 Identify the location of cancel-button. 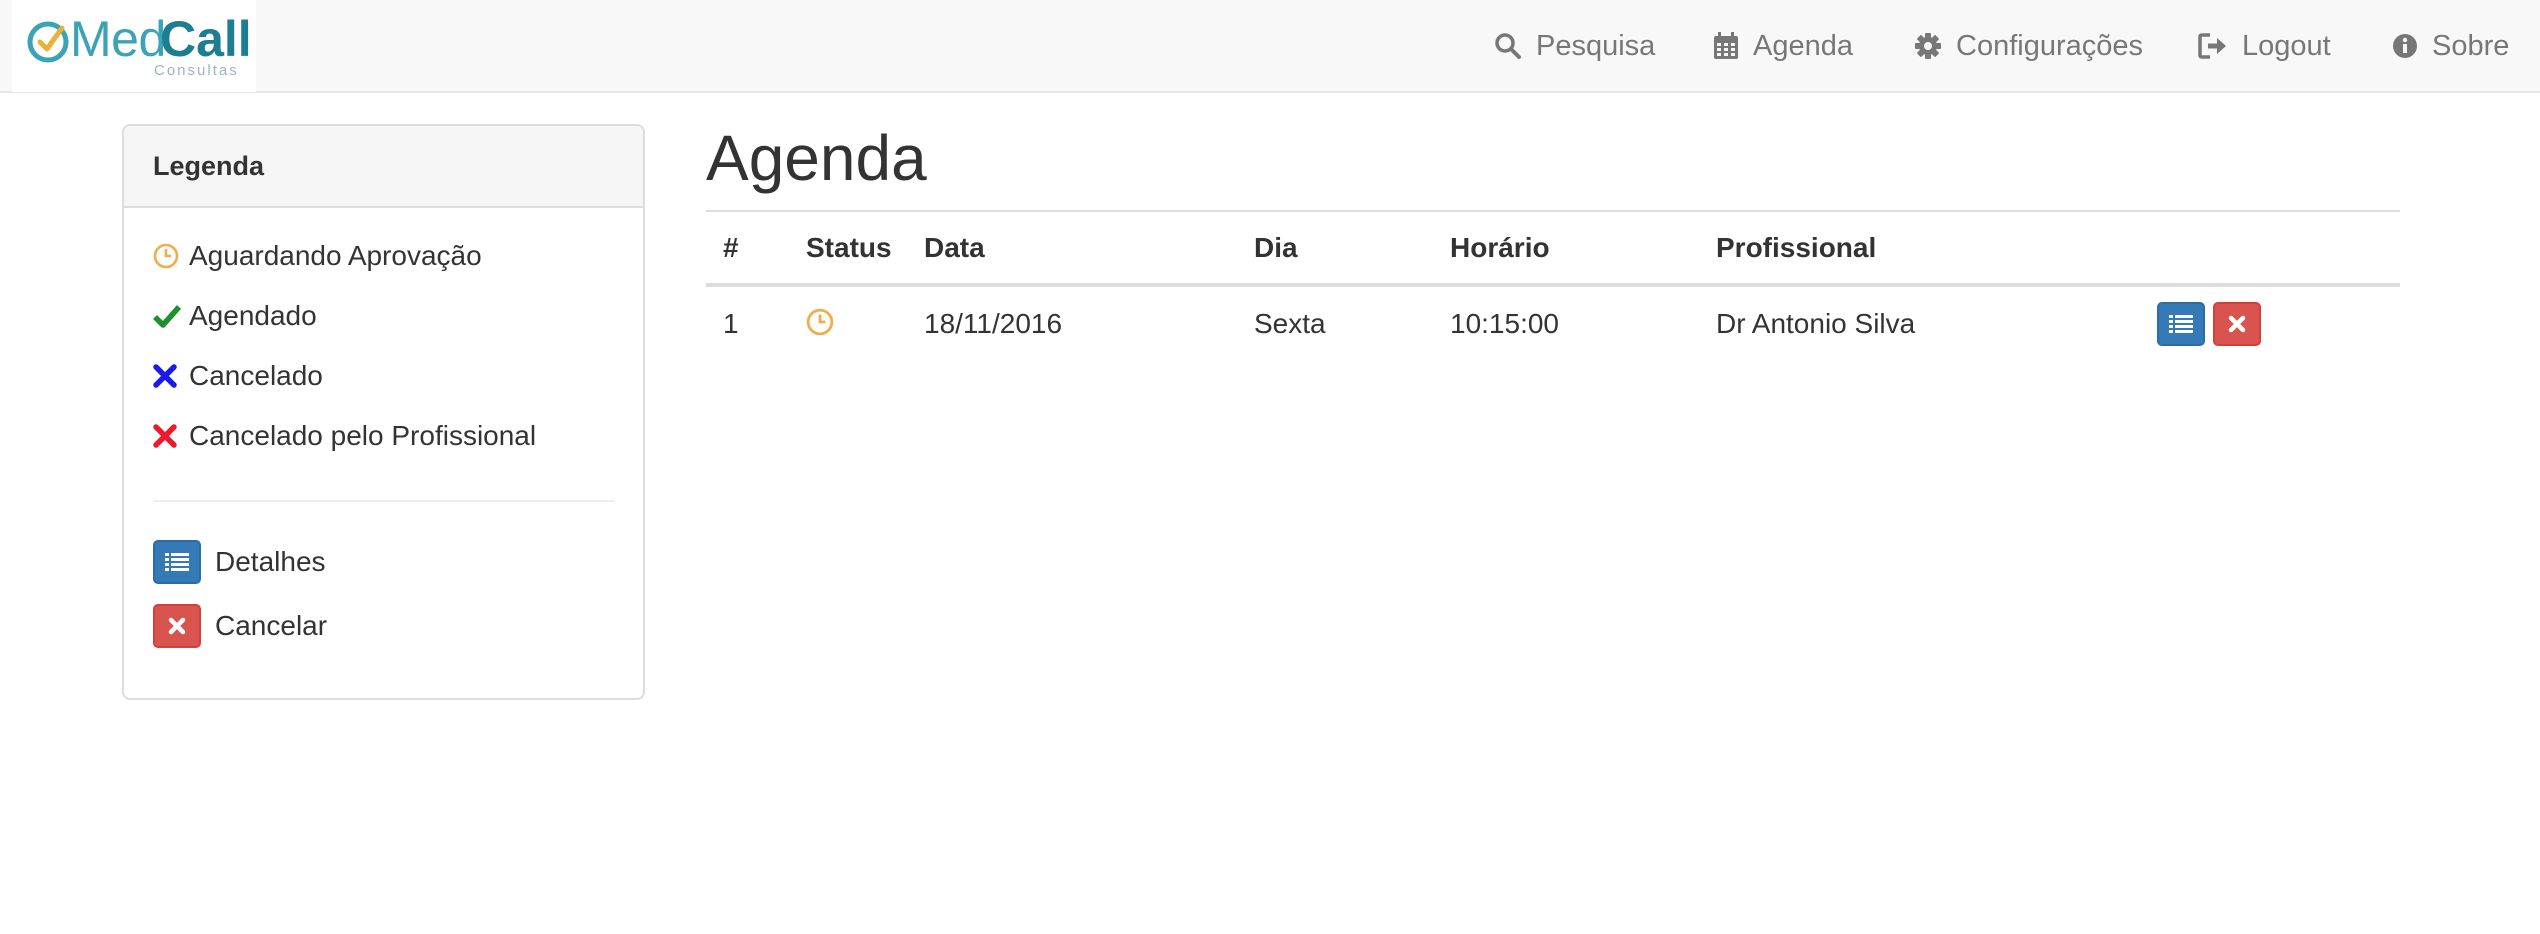
(2237, 324).